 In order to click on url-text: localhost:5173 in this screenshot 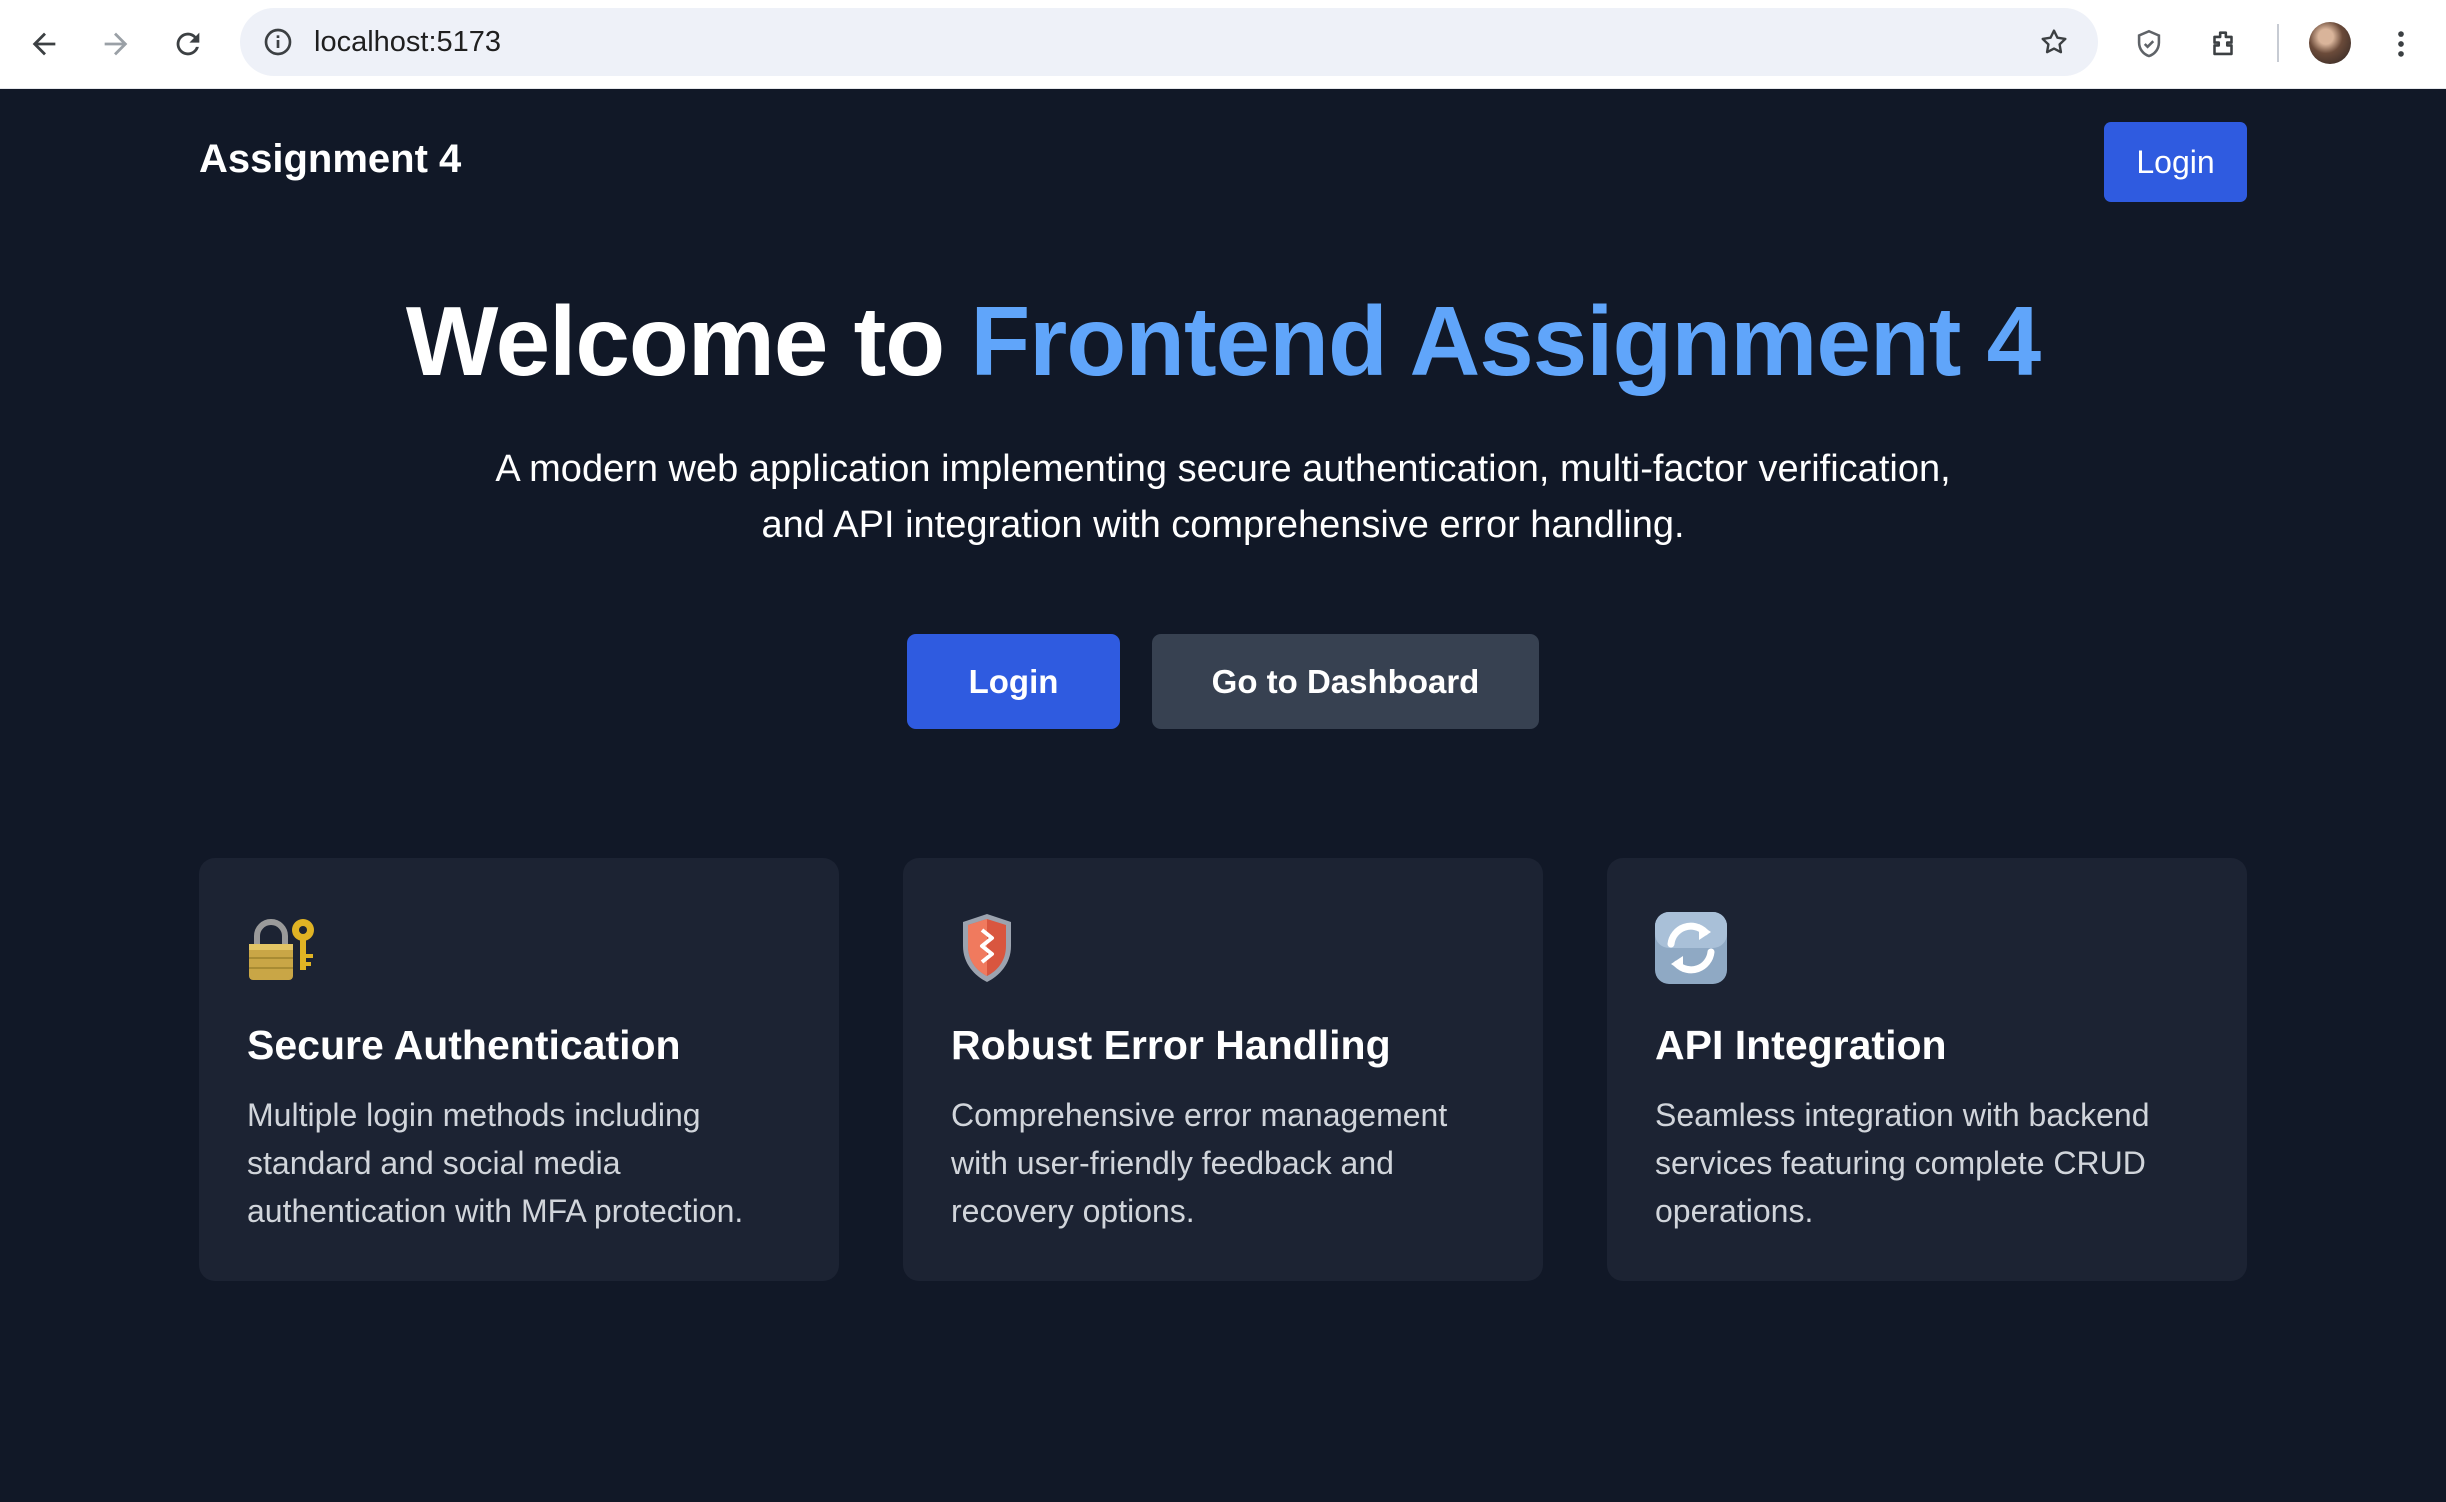, I will do `click(407, 42)`.